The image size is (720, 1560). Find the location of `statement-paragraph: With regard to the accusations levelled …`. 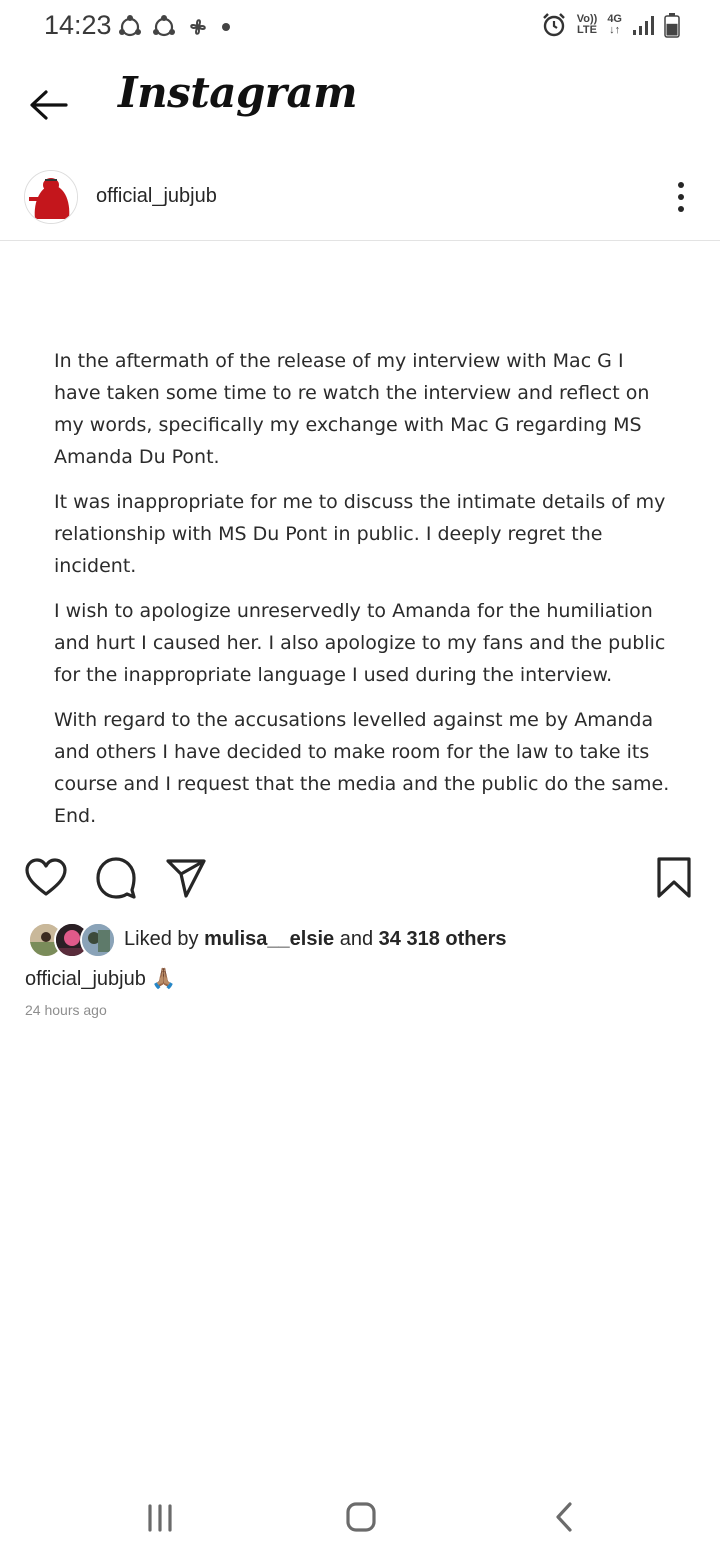

statement-paragraph: With regard to the accusations levelled … is located at coordinates (362, 768).